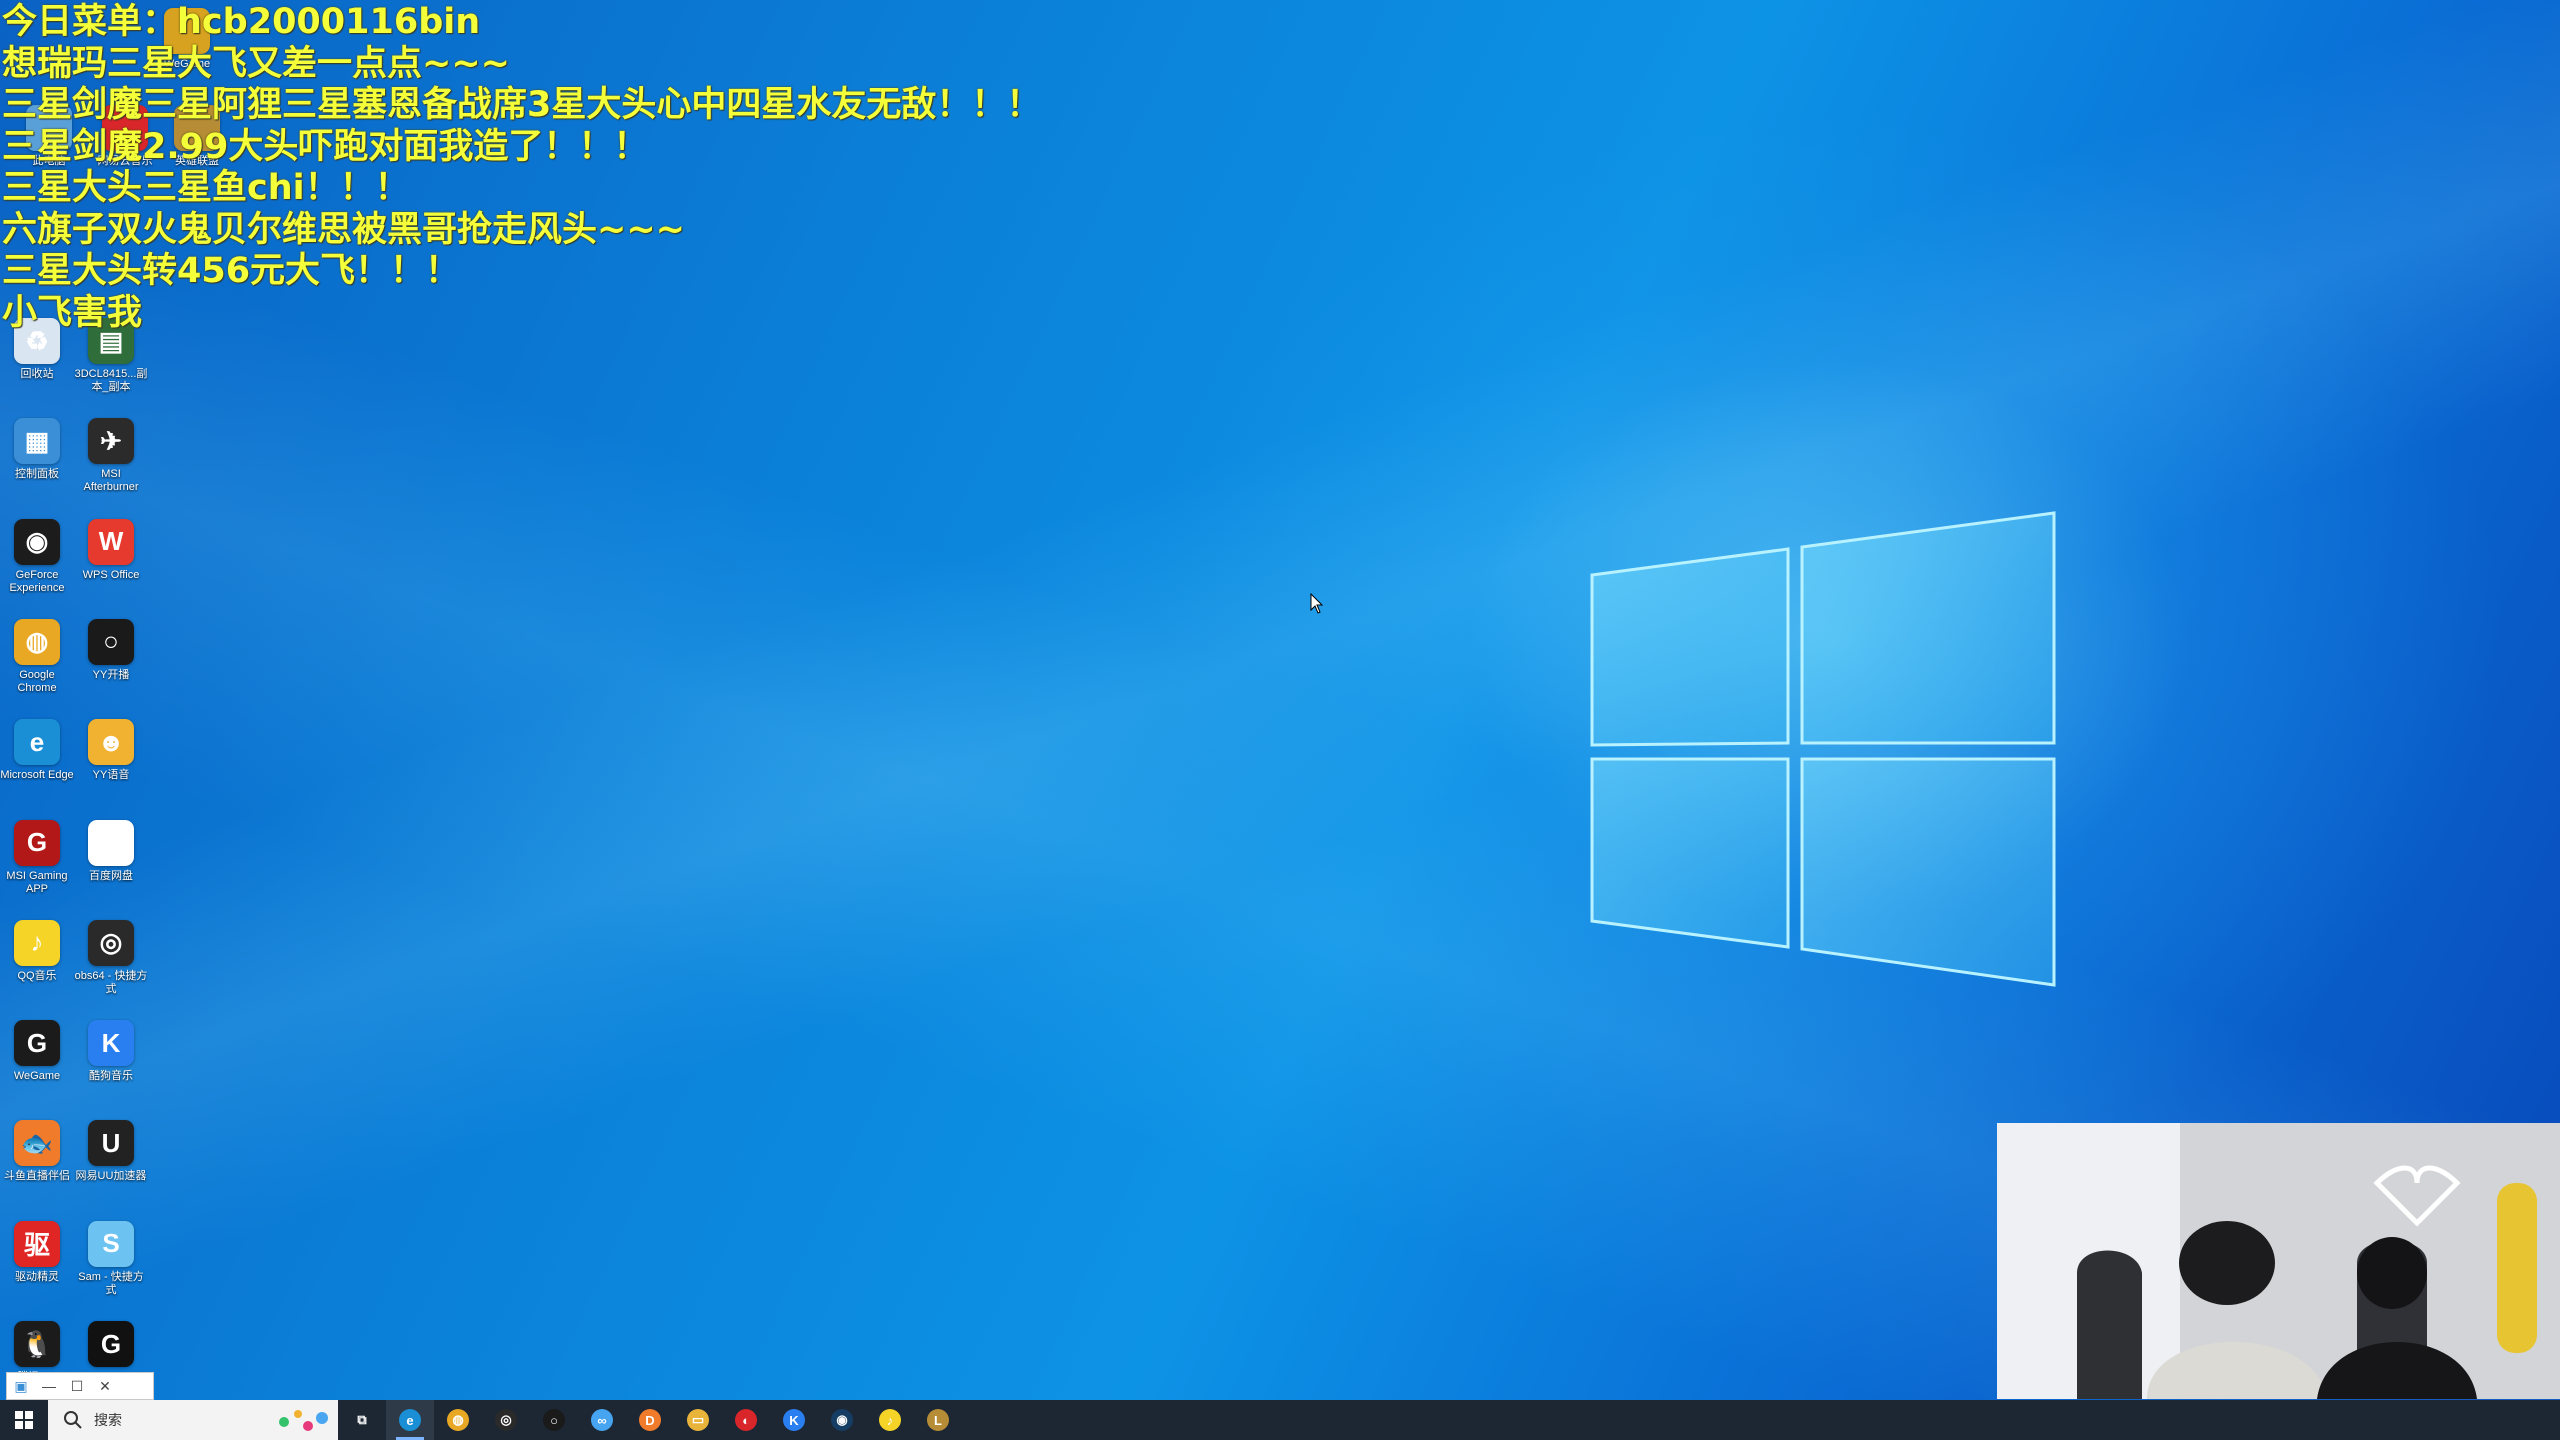 This screenshot has width=2560, height=1440. Describe the element at coordinates (1928, 628) in the screenshot. I see `logo-pane-top-right` at that location.